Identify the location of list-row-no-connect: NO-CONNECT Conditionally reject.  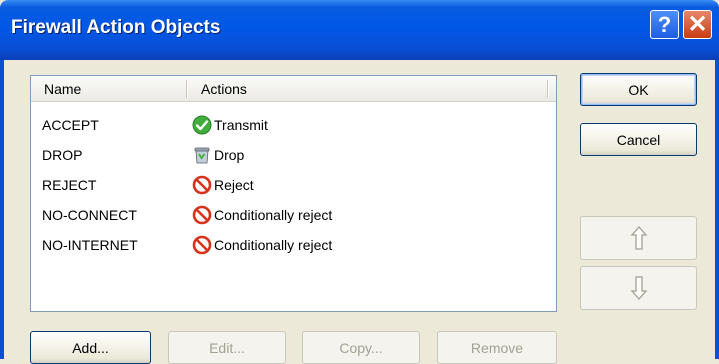
(293, 215).